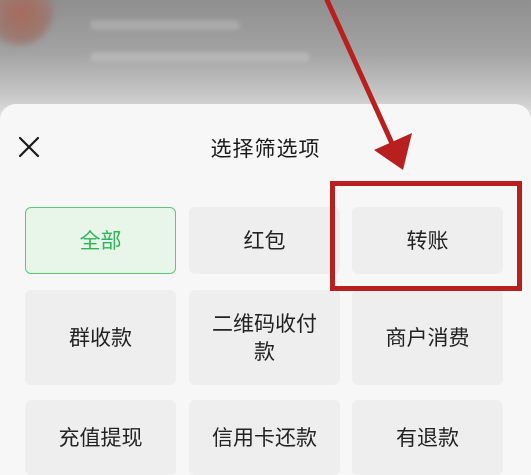  I want to click on annotation-highlight-box, so click(426, 236).